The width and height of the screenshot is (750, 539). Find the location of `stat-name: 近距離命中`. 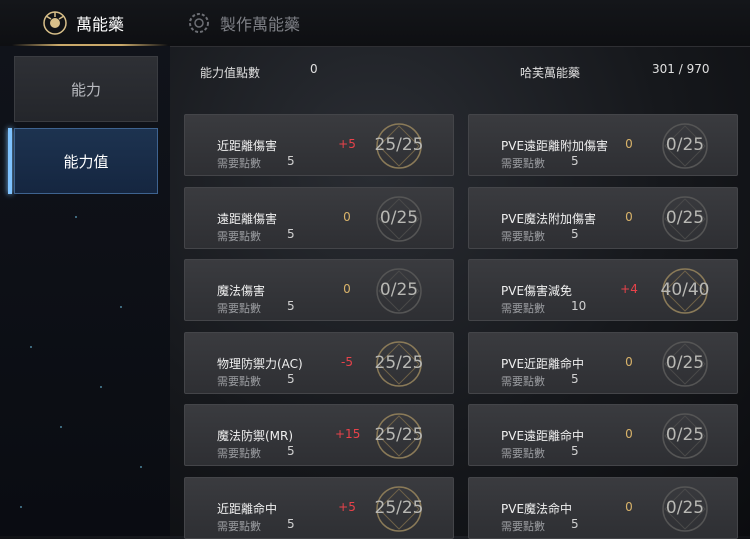

stat-name: 近距離命中 is located at coordinates (247, 509).